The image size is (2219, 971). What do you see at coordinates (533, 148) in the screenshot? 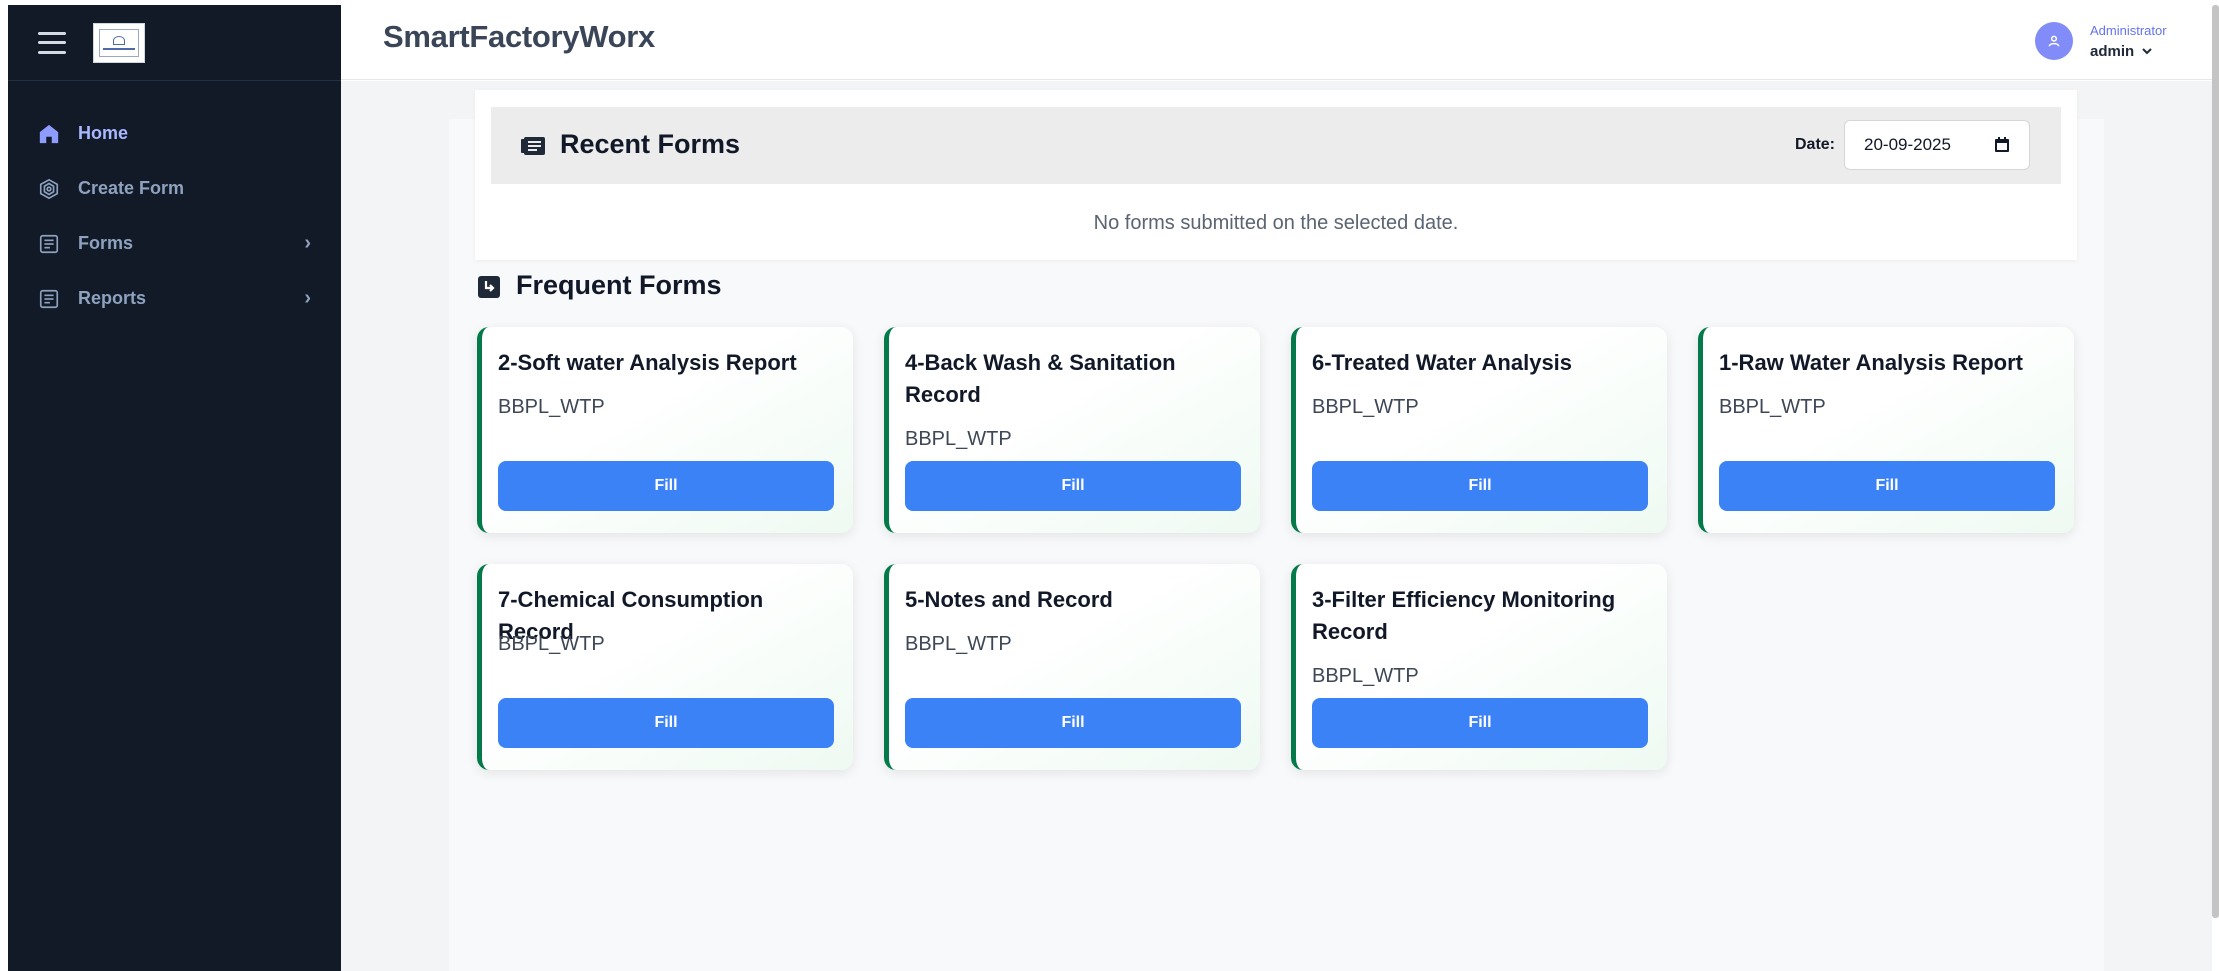
I see `newspaper-icon` at bounding box center [533, 148].